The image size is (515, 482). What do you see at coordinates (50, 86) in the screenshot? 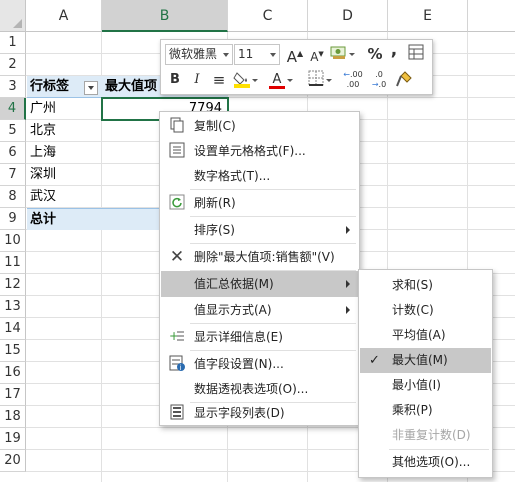
I see `pivot-row-label-text: 行标签` at bounding box center [50, 86].